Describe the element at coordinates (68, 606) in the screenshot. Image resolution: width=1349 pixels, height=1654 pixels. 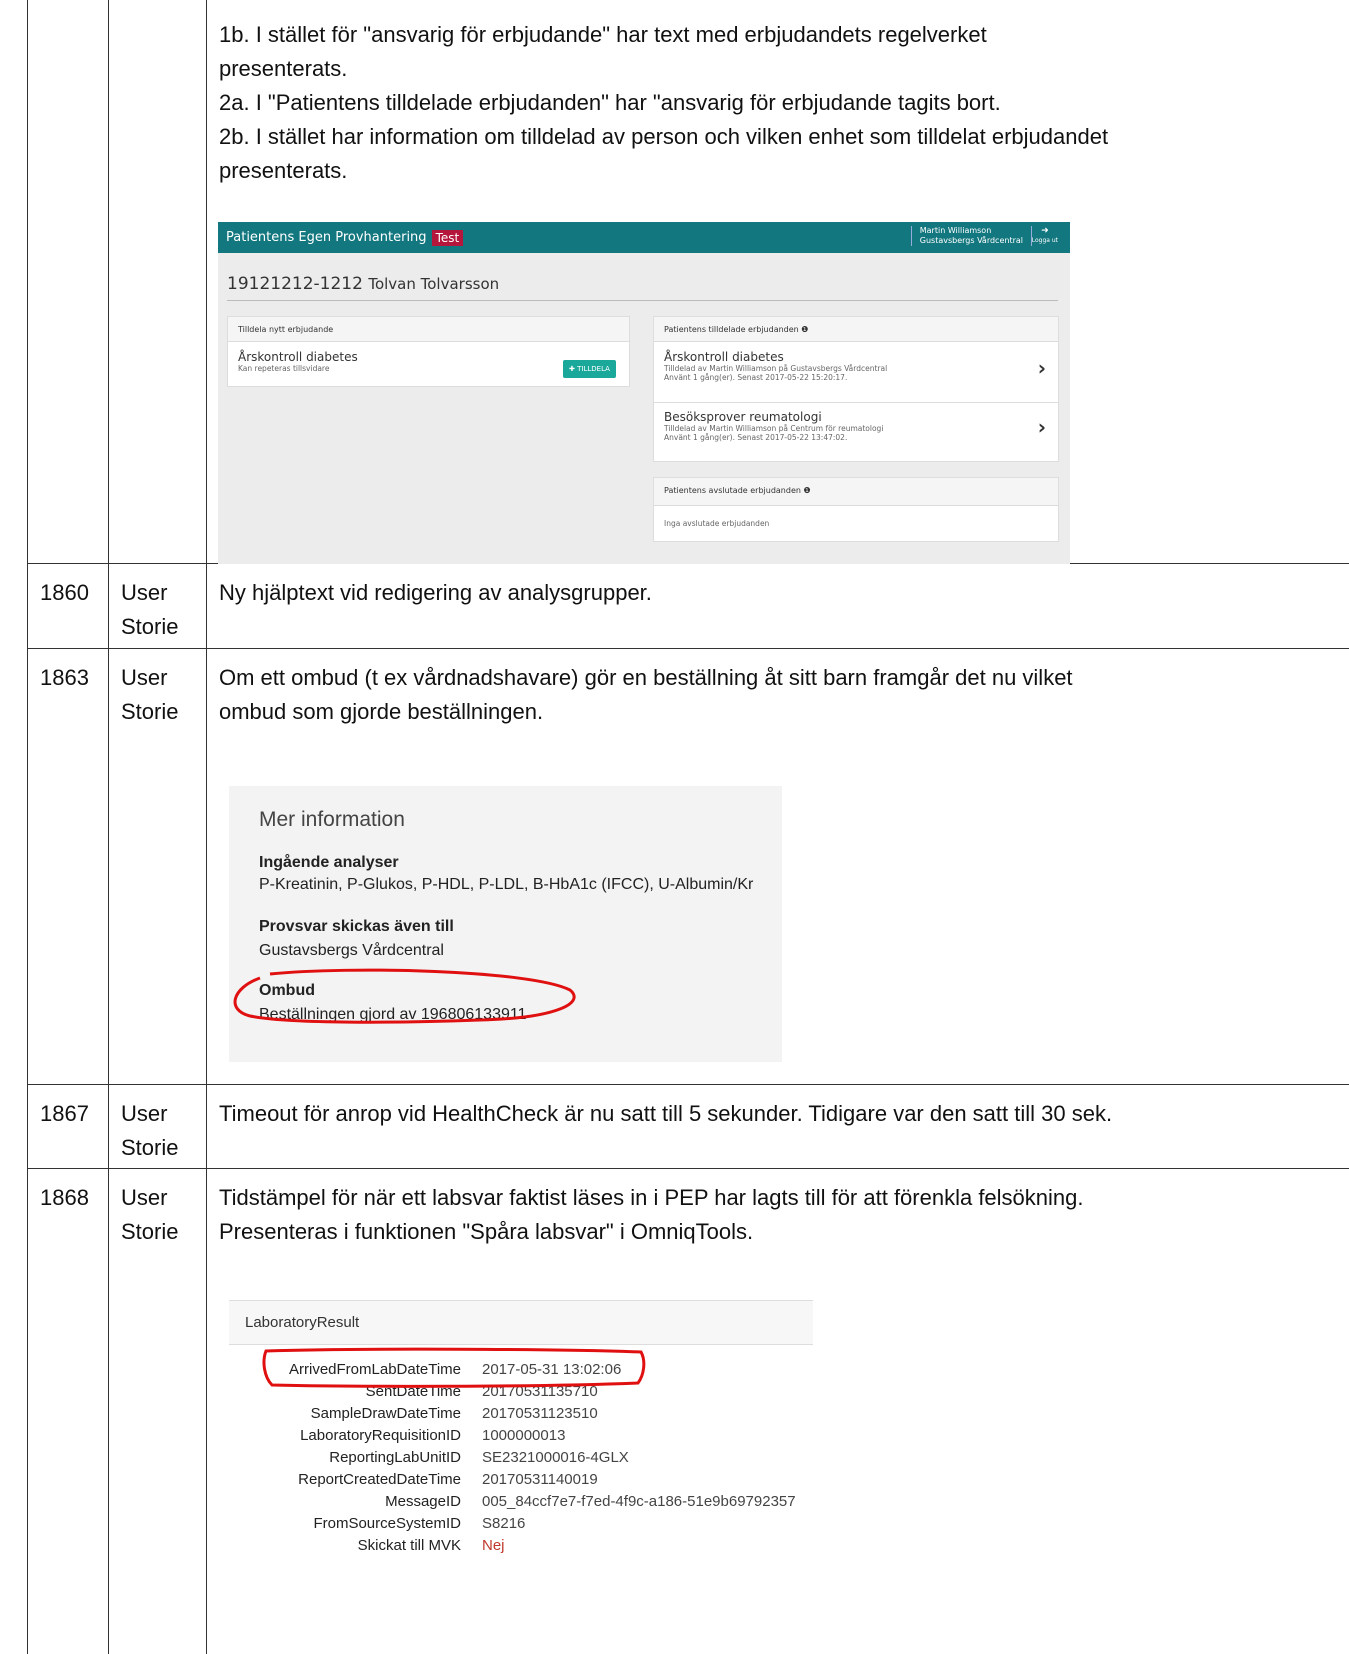
I see `row-number: 1860` at that location.